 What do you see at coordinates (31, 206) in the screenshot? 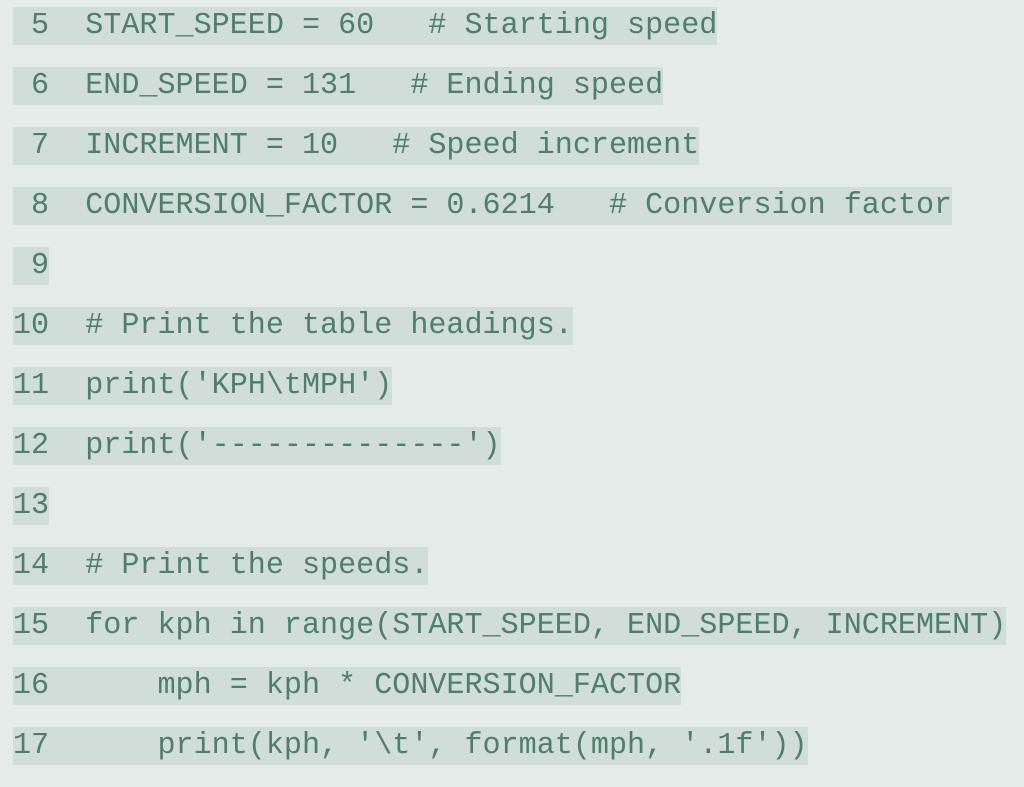
I see `line-number: 8` at bounding box center [31, 206].